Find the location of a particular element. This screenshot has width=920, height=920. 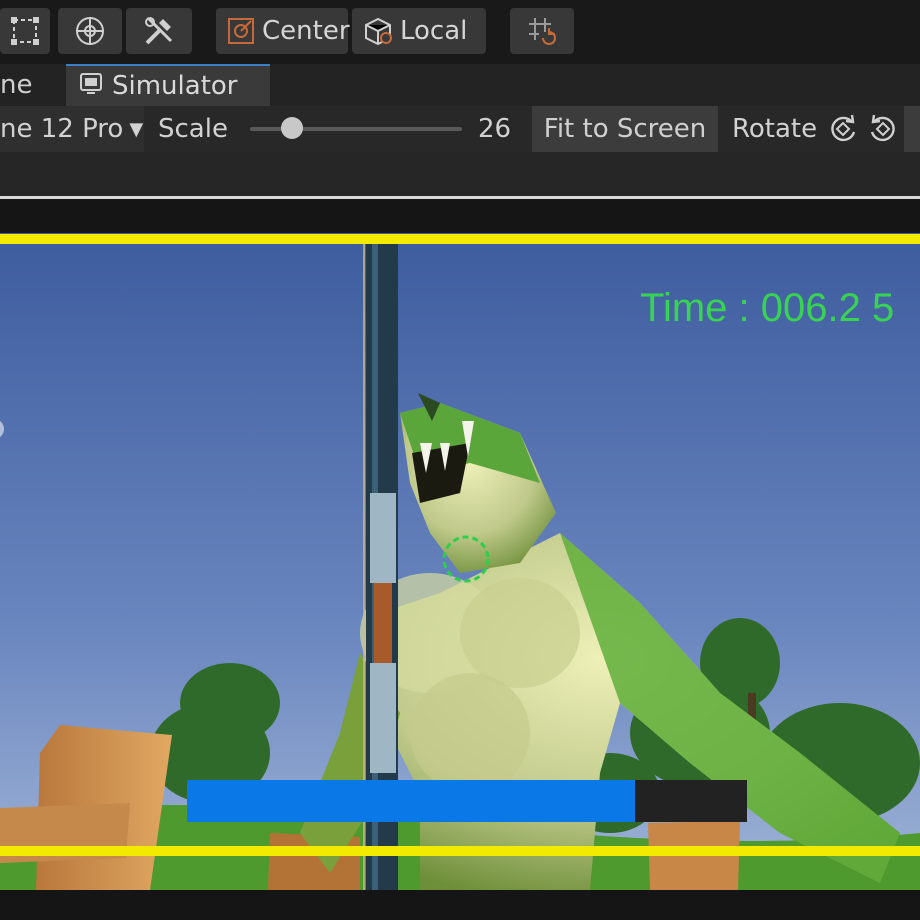

scale-label: Scale is located at coordinates (193, 129).